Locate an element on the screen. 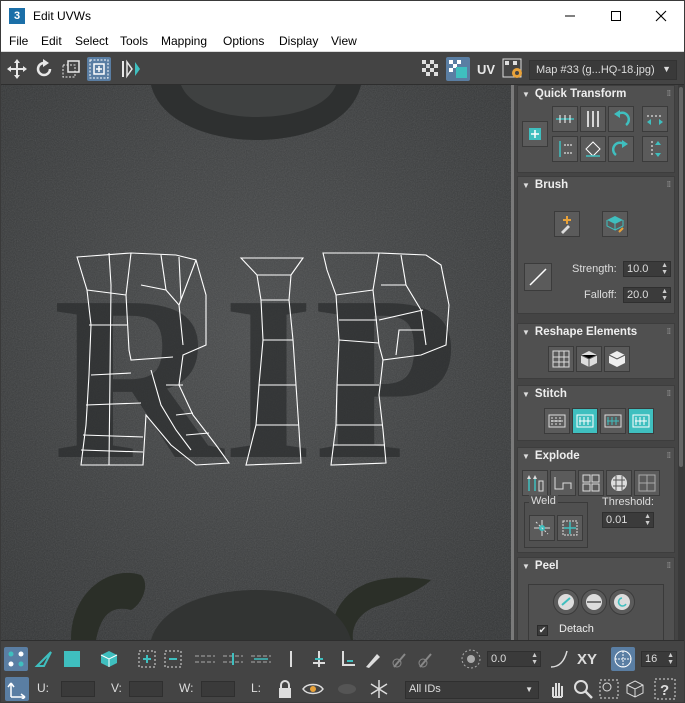 This screenshot has height=703, width=685. freeform-tool-button is located at coordinates (99, 69).